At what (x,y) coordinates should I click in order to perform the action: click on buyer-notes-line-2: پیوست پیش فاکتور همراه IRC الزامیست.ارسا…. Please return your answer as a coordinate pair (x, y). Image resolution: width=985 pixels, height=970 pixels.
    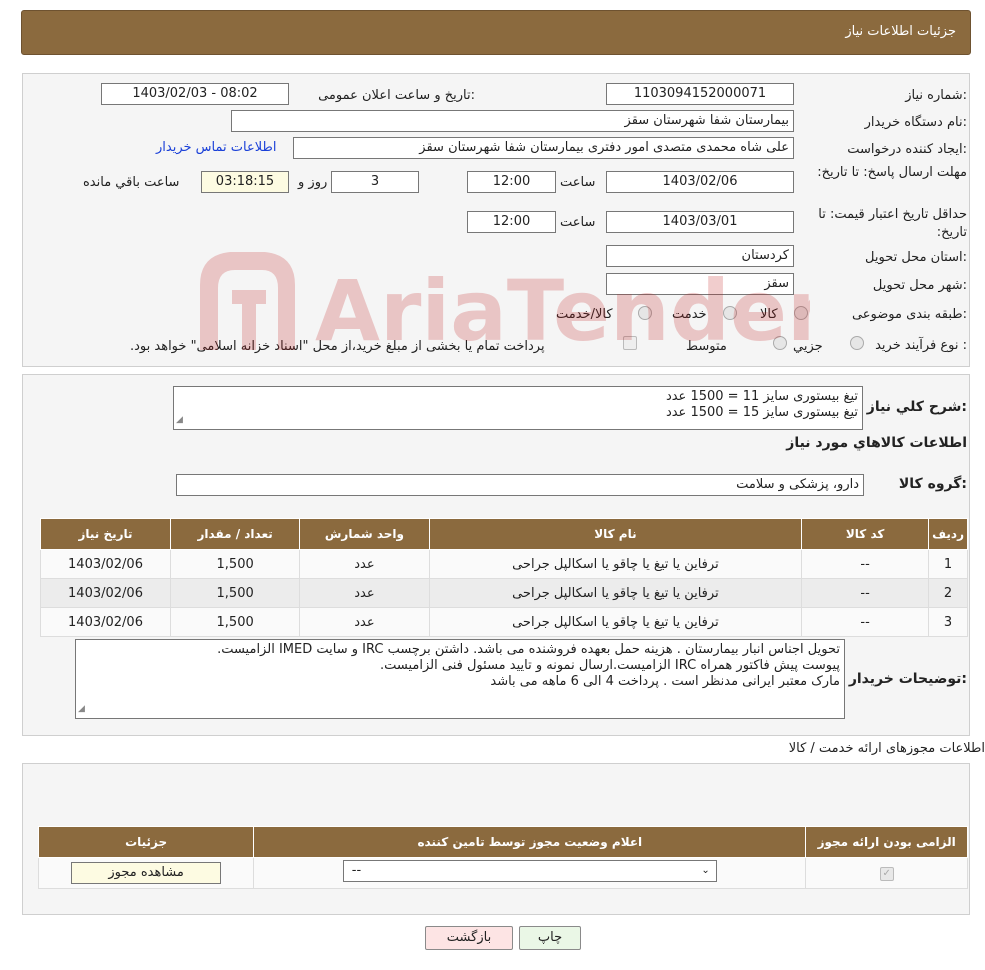
    Looking at the image, I should click on (610, 665).